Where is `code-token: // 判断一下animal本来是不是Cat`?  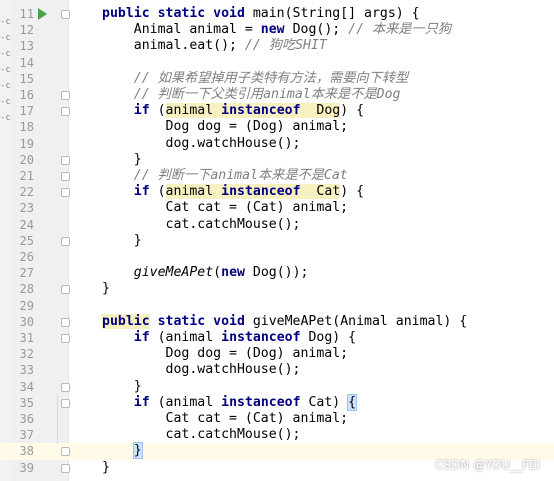
code-token: // 判断一下animal本来是不是Cat is located at coordinates (225, 175).